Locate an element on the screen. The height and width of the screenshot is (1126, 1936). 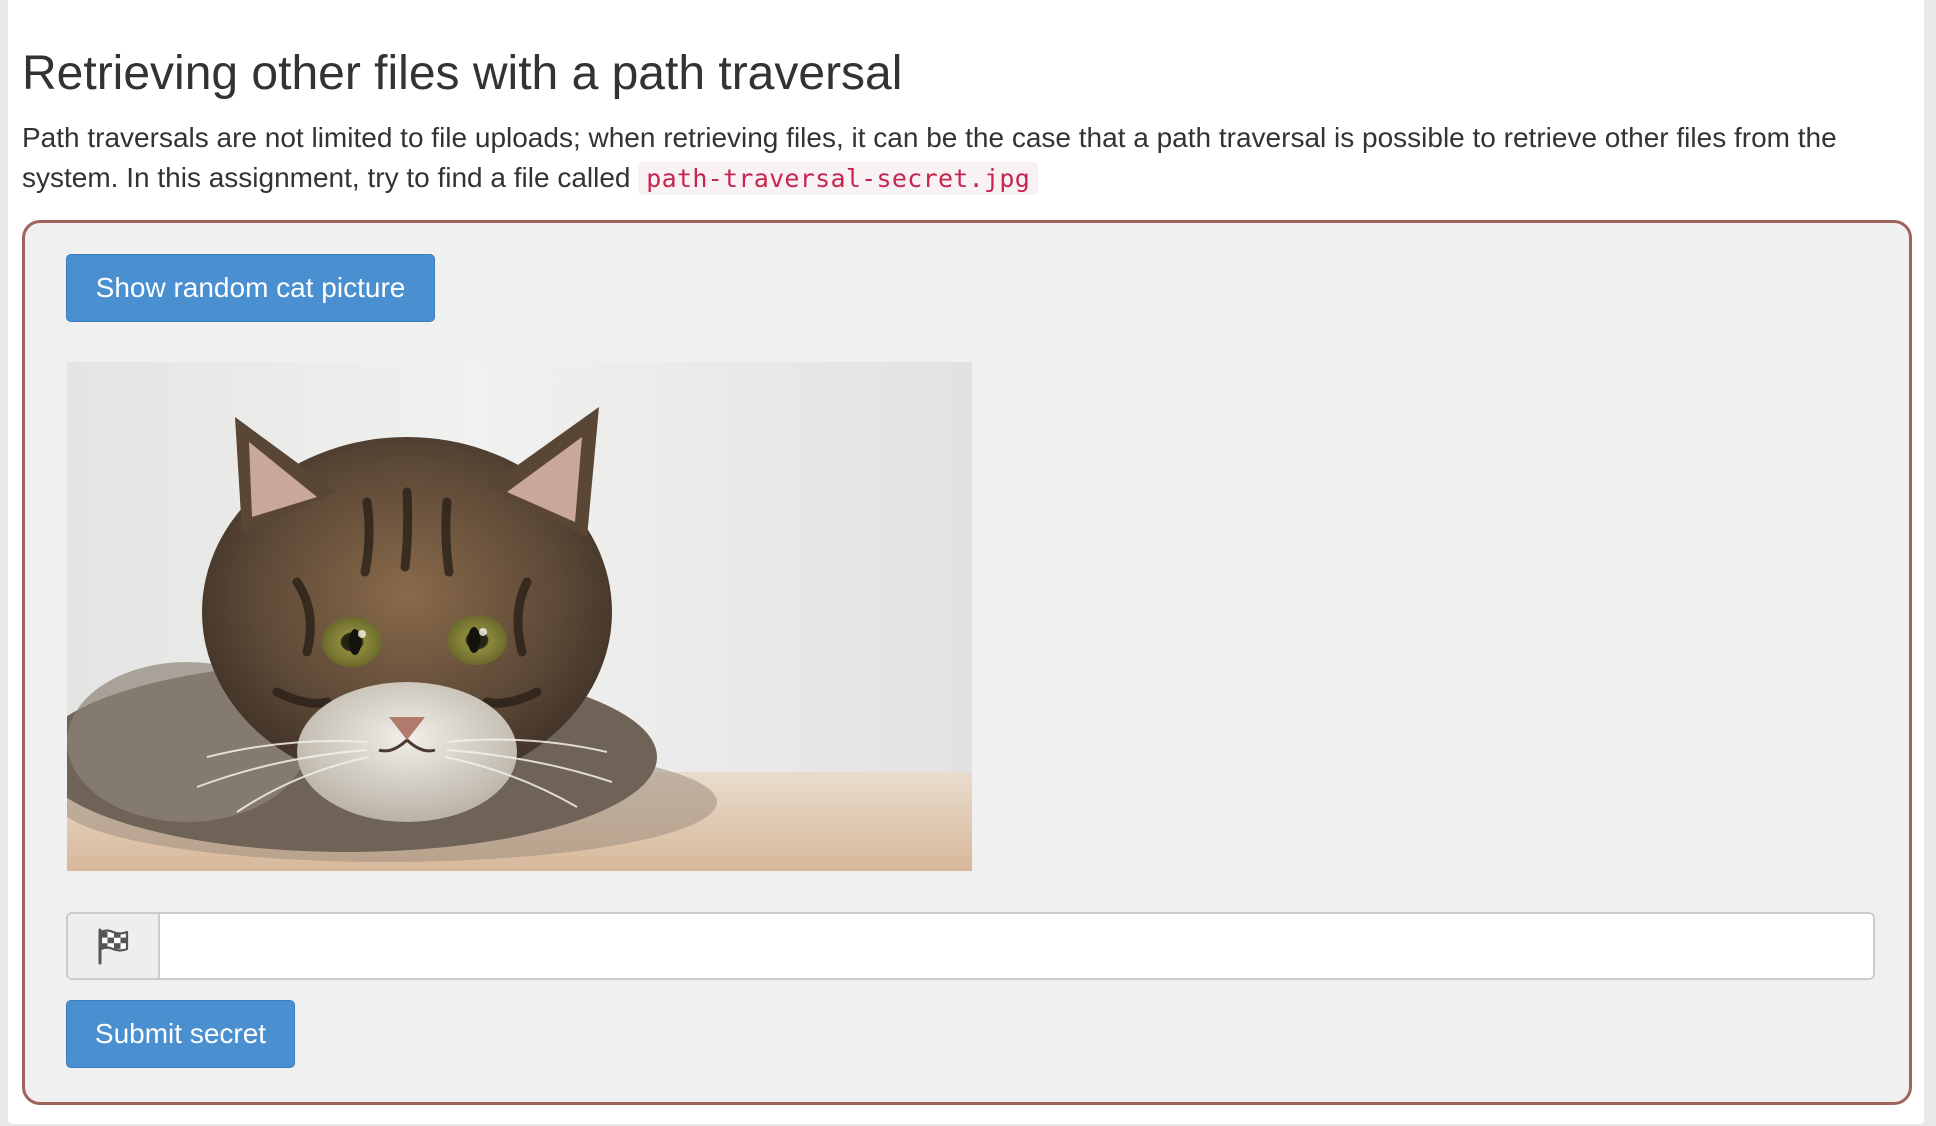
submit-secret-button: Submit secret is located at coordinates (180, 1034).